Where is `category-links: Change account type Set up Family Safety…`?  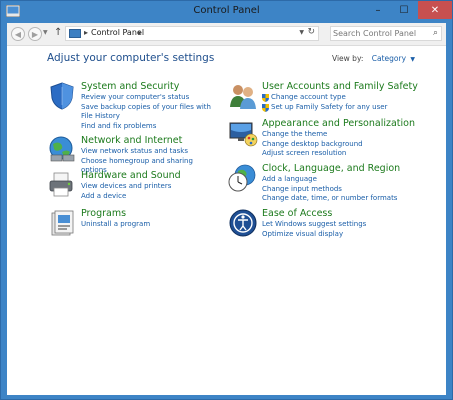
category-links: Change account type Set up Family Safety… is located at coordinates (337, 102).